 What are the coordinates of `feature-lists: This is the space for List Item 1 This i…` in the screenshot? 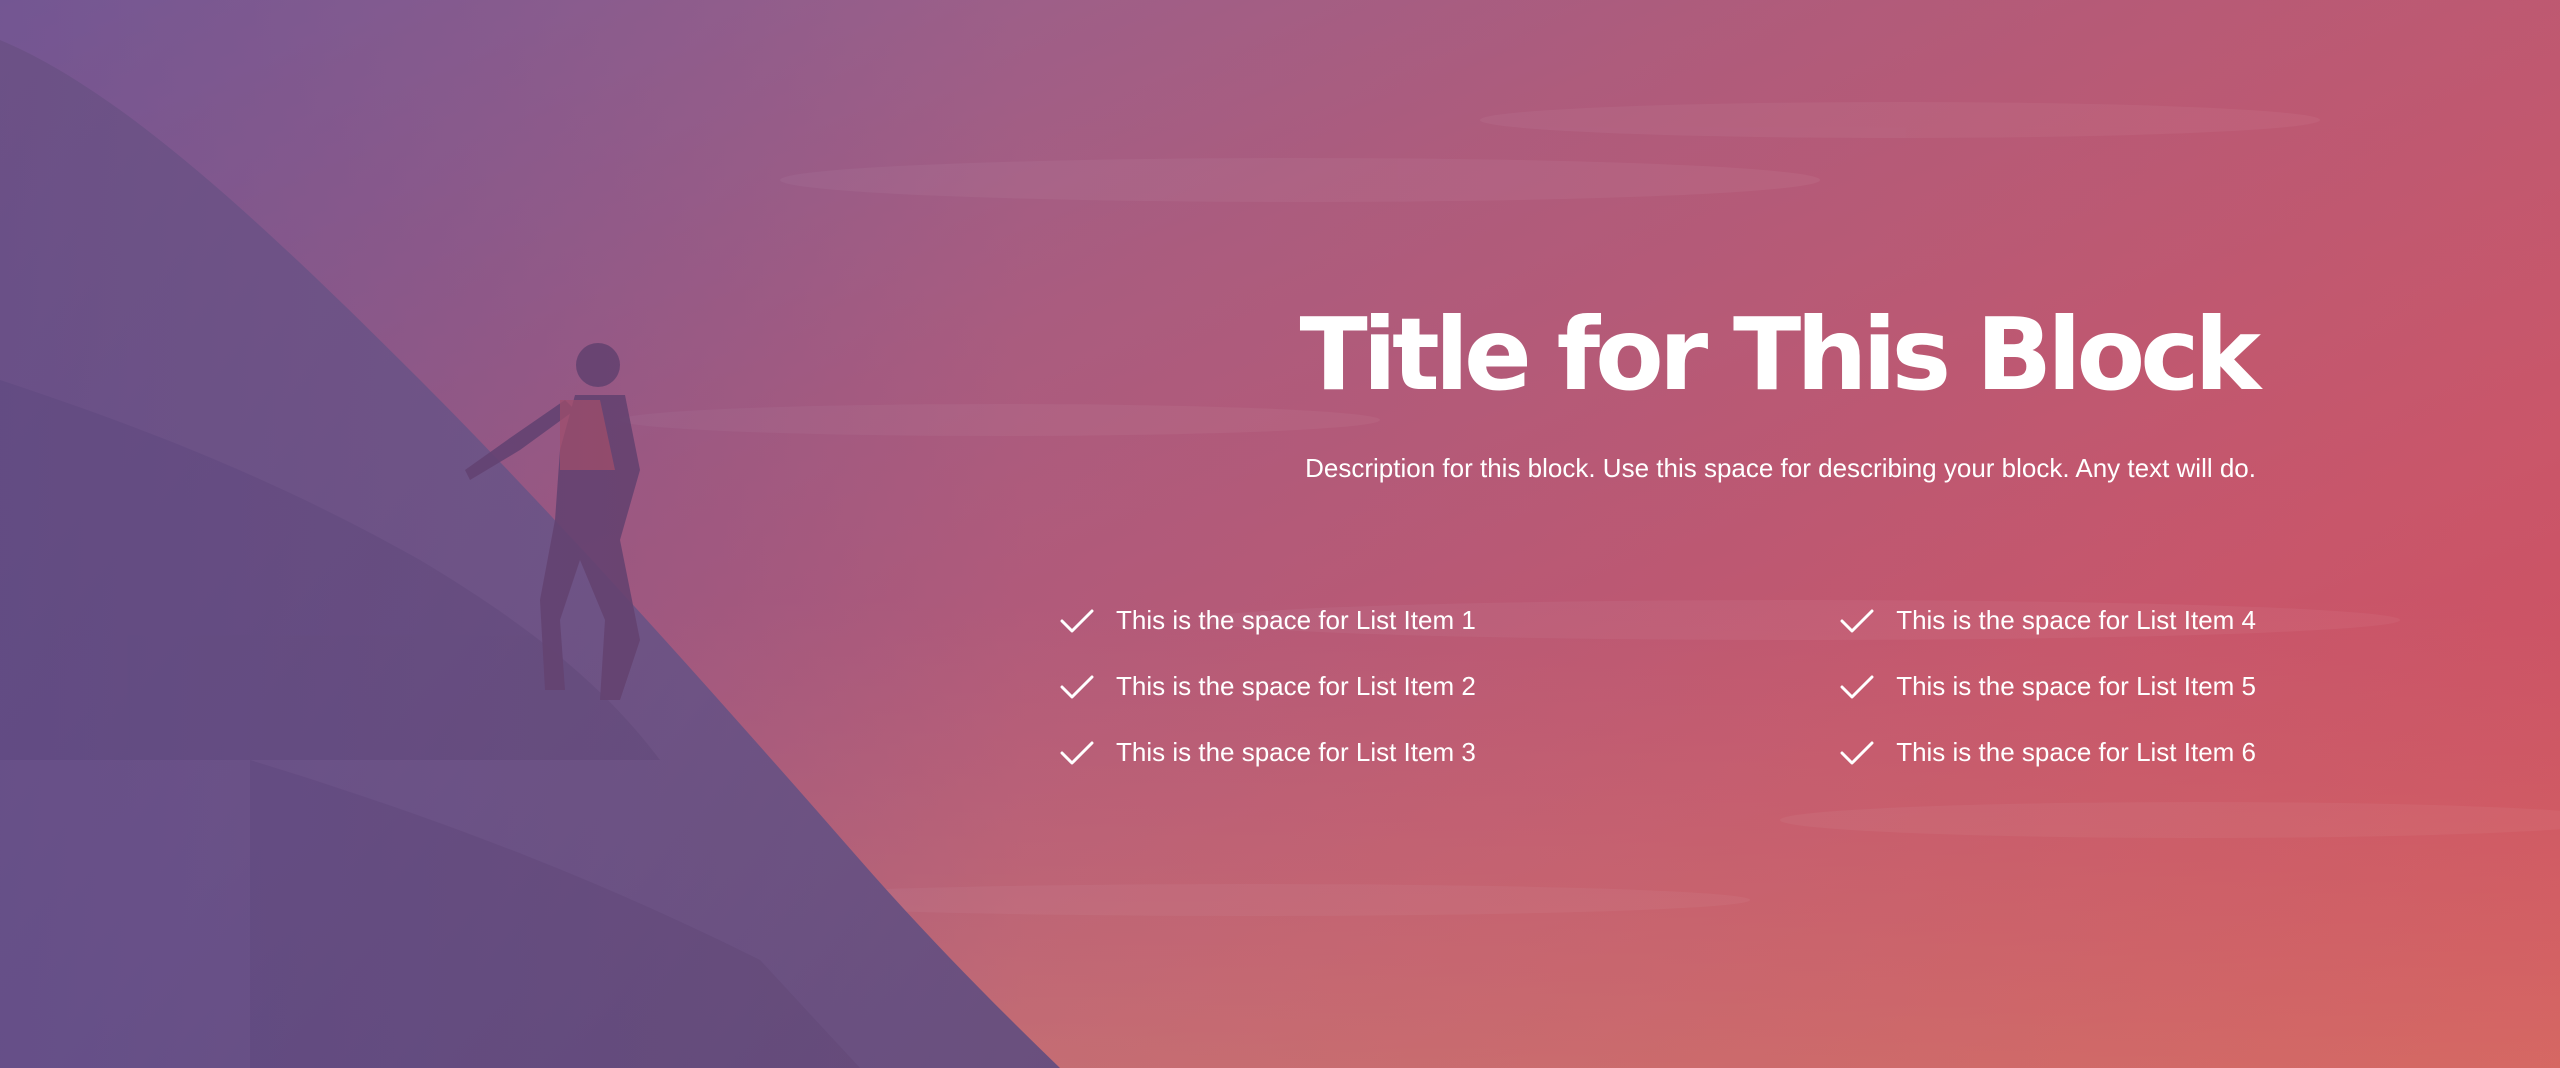 It's located at (1658, 687).